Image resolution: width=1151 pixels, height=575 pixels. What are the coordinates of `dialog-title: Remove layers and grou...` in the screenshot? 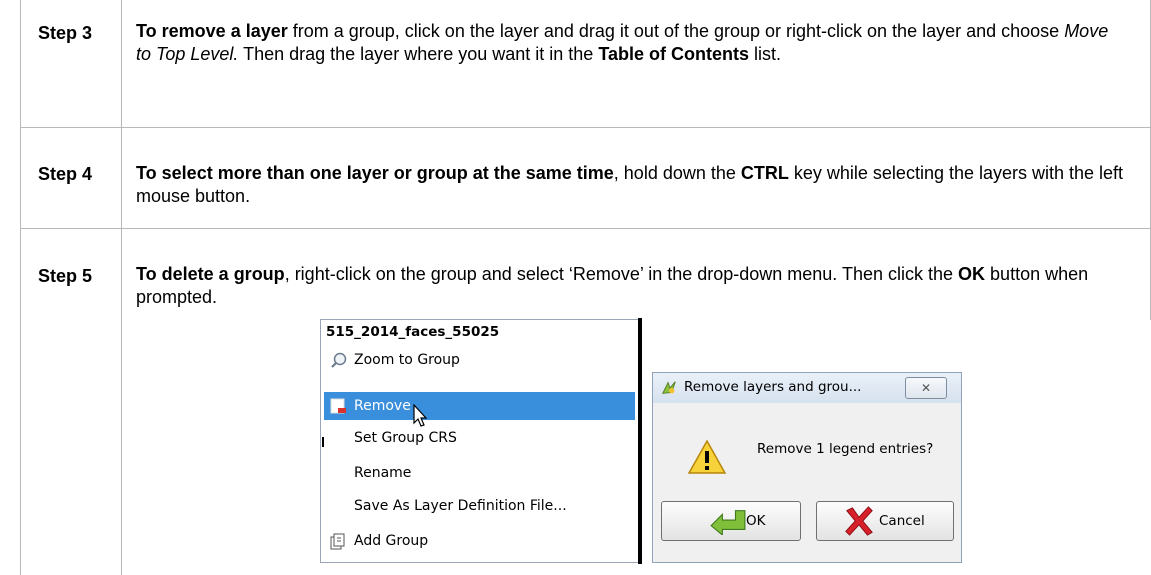 It's located at (773, 387).